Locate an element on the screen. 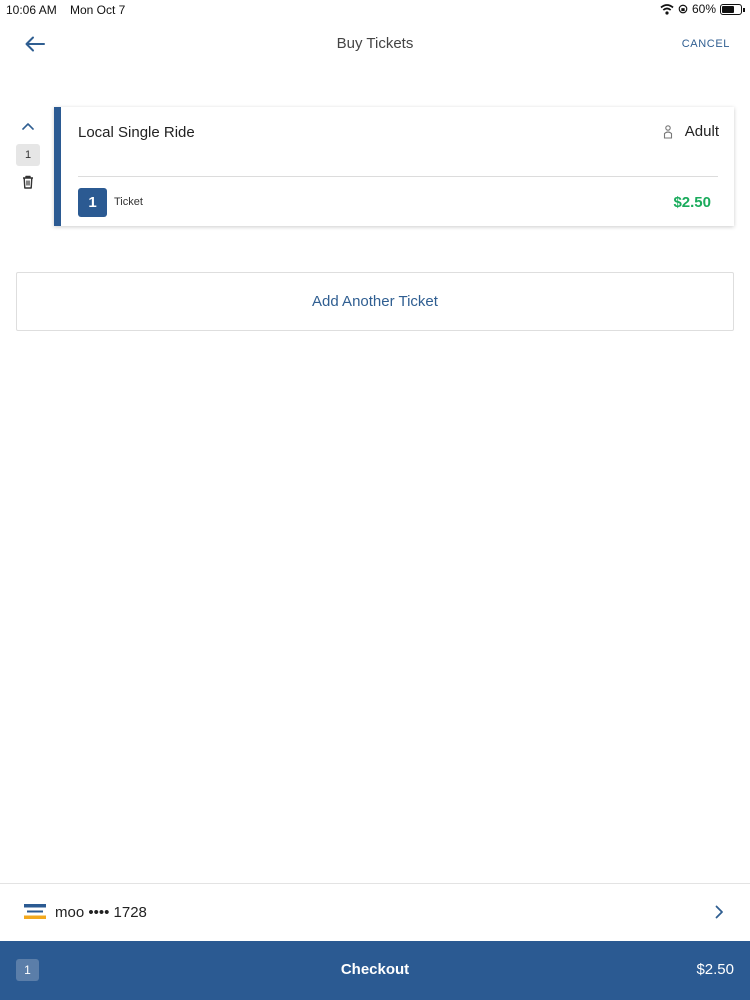 The image size is (750, 1000). ticket-price: $2.50 is located at coordinates (692, 202).